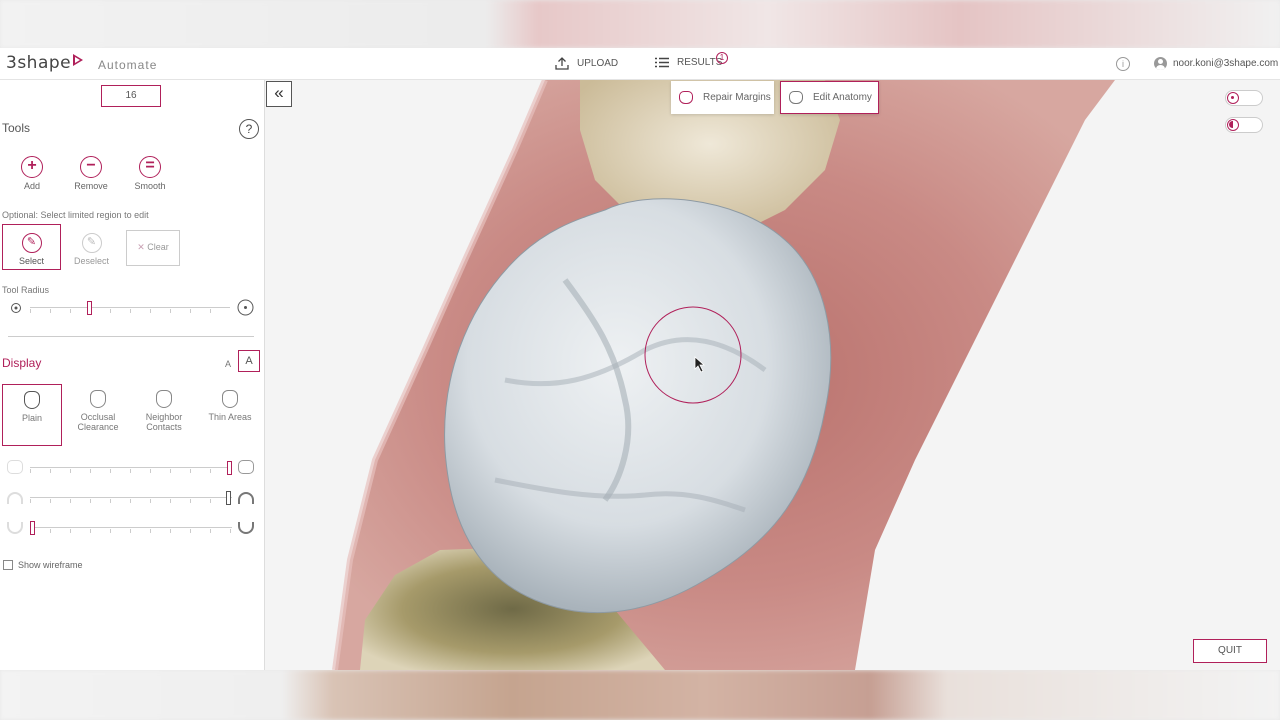 The image size is (1280, 720). I want to click on repair-margins-button: Repair Margins, so click(722, 97).